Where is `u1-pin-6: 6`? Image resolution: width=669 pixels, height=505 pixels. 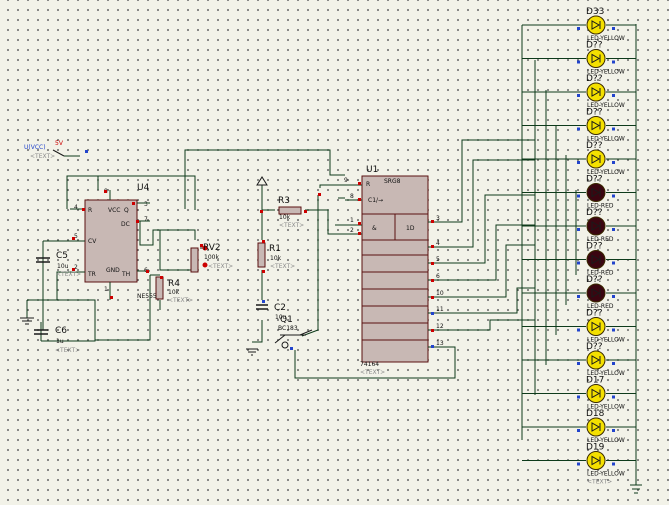
u1-pin-6: 6 is located at coordinates (438, 276).